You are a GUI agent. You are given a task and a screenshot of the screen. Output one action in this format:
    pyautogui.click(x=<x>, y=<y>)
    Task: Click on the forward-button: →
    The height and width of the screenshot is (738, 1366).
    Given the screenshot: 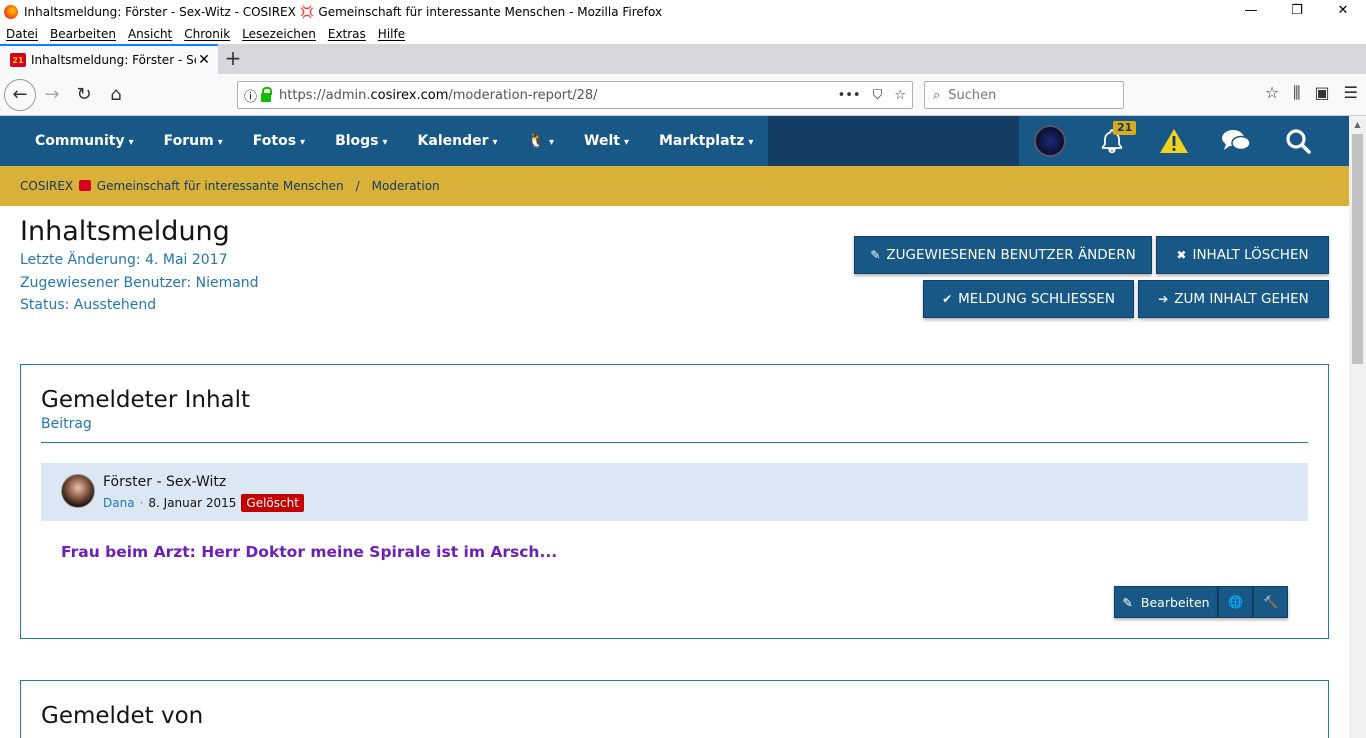 What is the action you would take?
    pyautogui.click(x=52, y=95)
    